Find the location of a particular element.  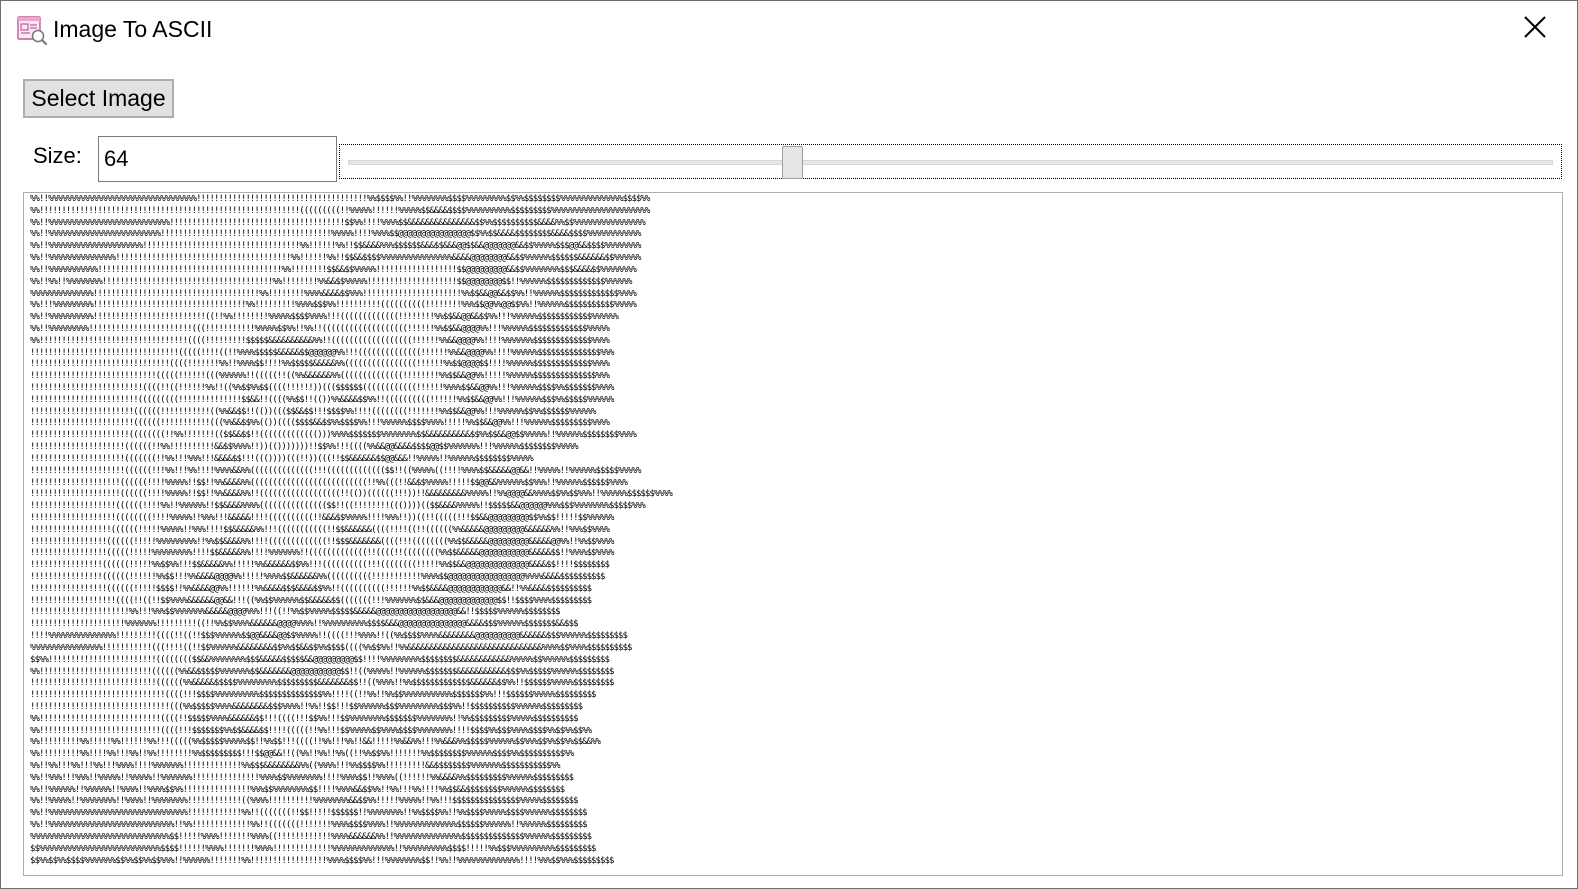

close-button is located at coordinates (1535, 29).